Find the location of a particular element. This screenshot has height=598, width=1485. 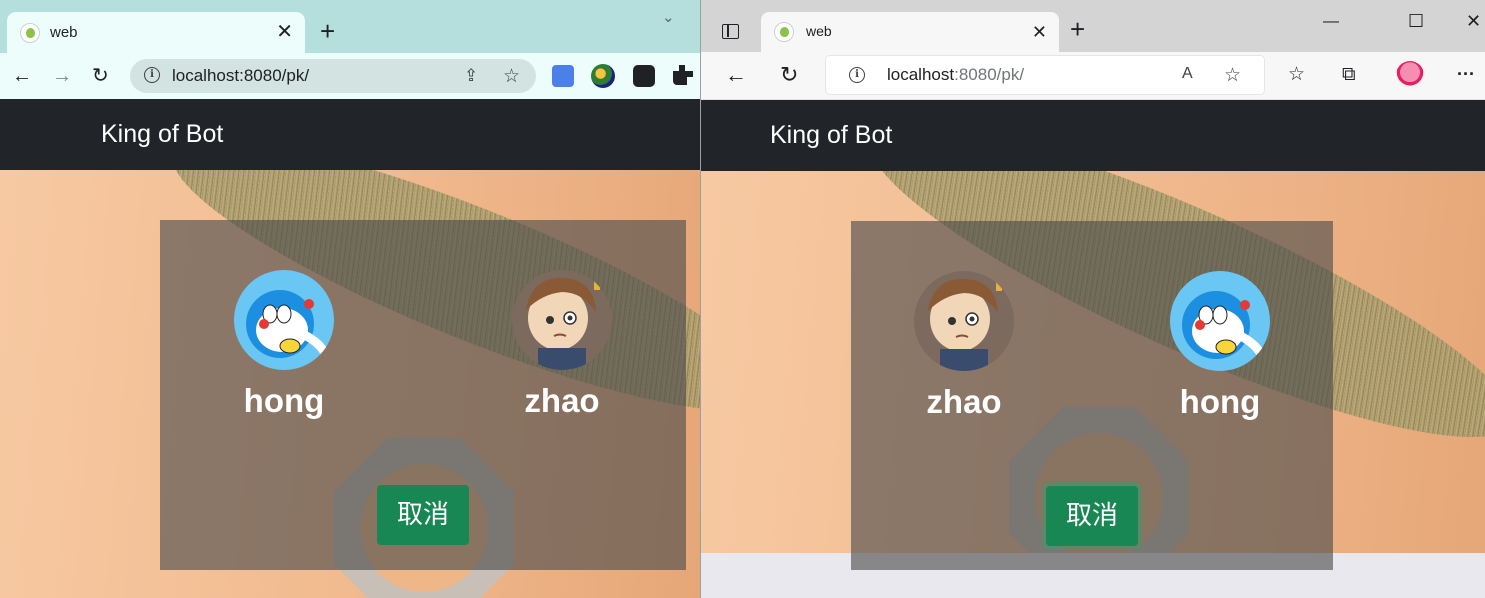

add-favorite-icon: ☆ is located at coordinates (1232, 75).